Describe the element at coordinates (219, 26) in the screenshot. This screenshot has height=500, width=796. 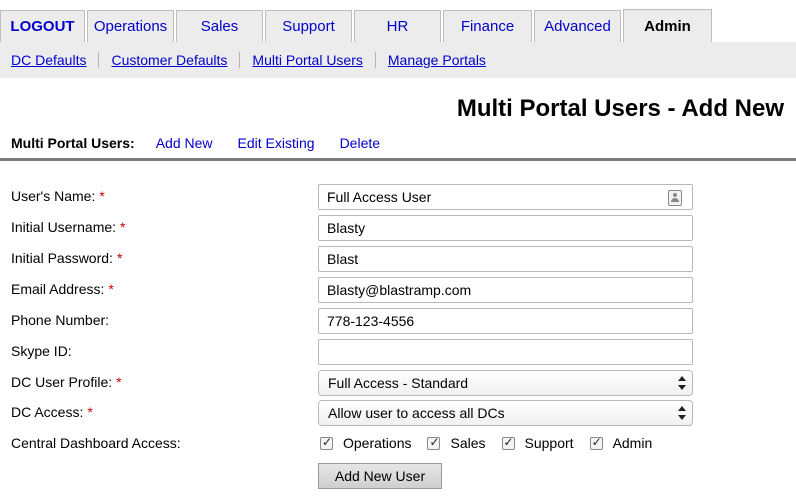
I see `tab-sales: Sales` at that location.